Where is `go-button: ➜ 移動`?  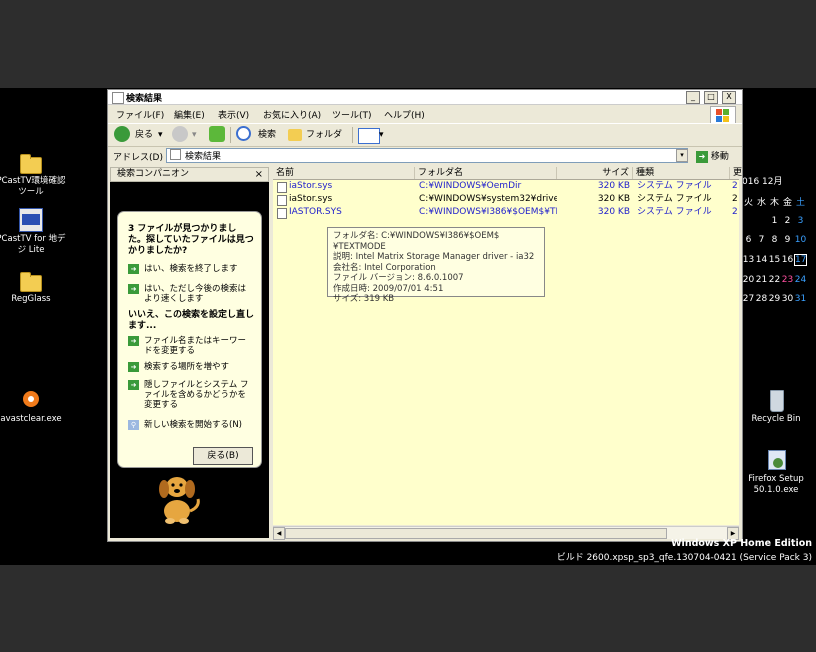
go-button: ➜ 移動 is located at coordinates (712, 156).